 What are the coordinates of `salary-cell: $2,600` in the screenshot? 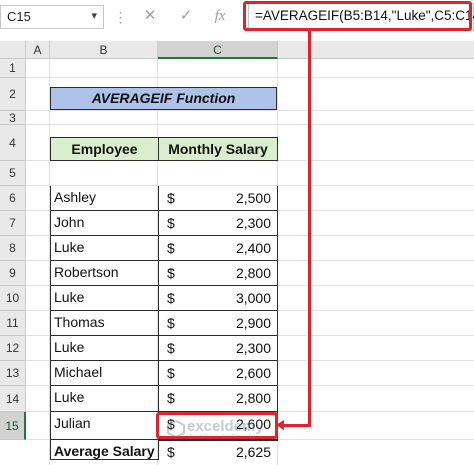 It's located at (218, 373).